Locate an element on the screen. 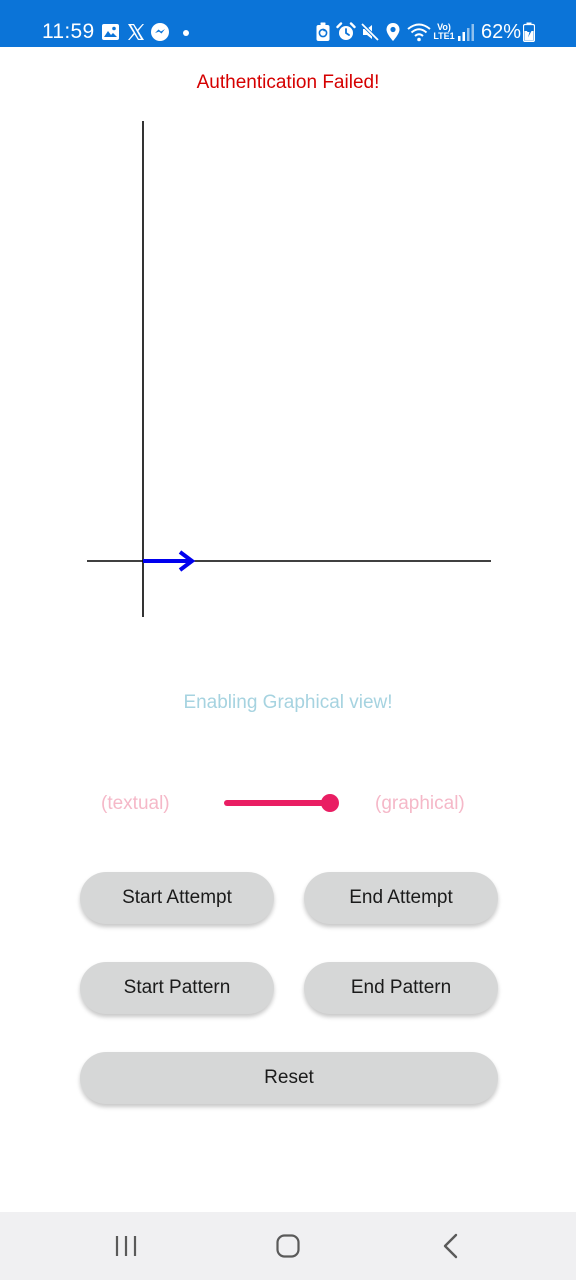 The image size is (576, 1280). end-attempt-button: End Attempt is located at coordinates (401, 898).